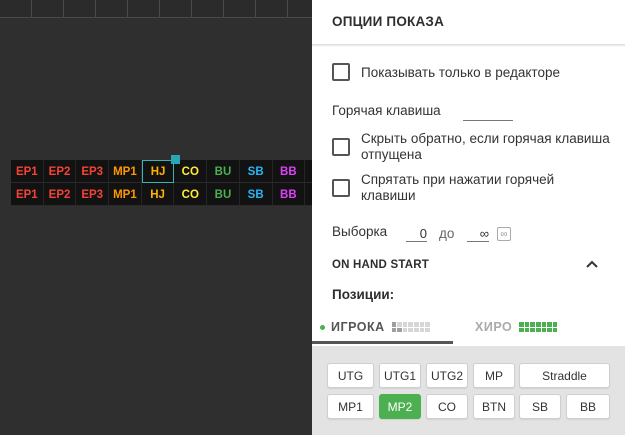 The image size is (625, 435). I want to click on position-button-straddle: Straddle, so click(564, 375).